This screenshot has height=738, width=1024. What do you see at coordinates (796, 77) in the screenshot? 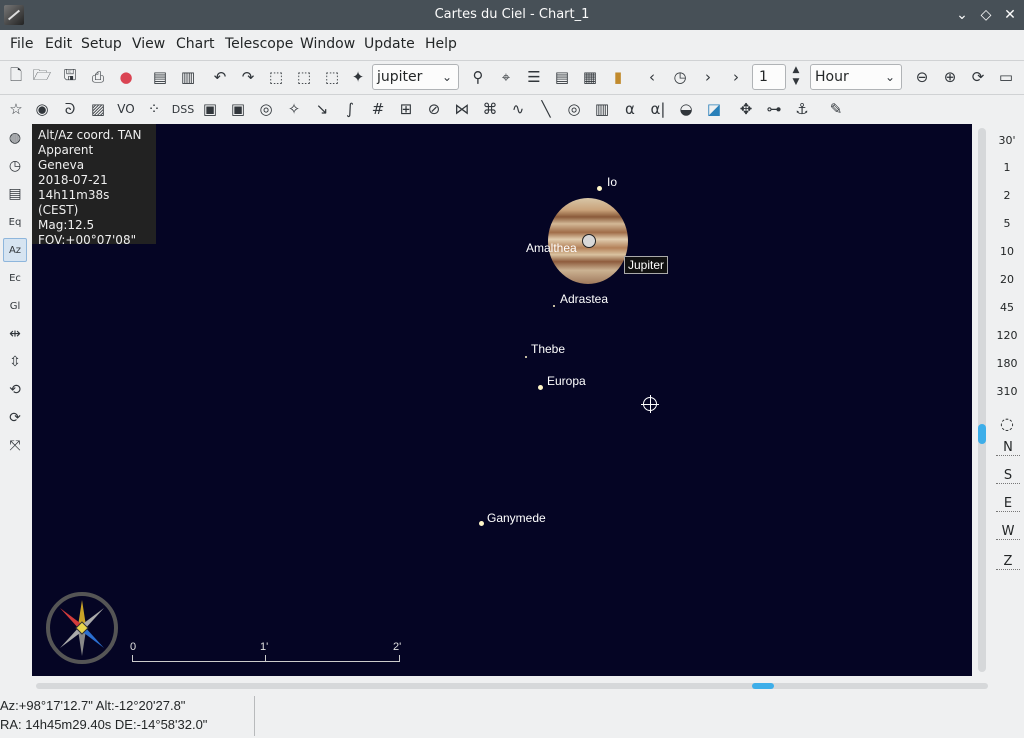
I see `spin-arrows-icon: ▲ ▼` at bounding box center [796, 77].